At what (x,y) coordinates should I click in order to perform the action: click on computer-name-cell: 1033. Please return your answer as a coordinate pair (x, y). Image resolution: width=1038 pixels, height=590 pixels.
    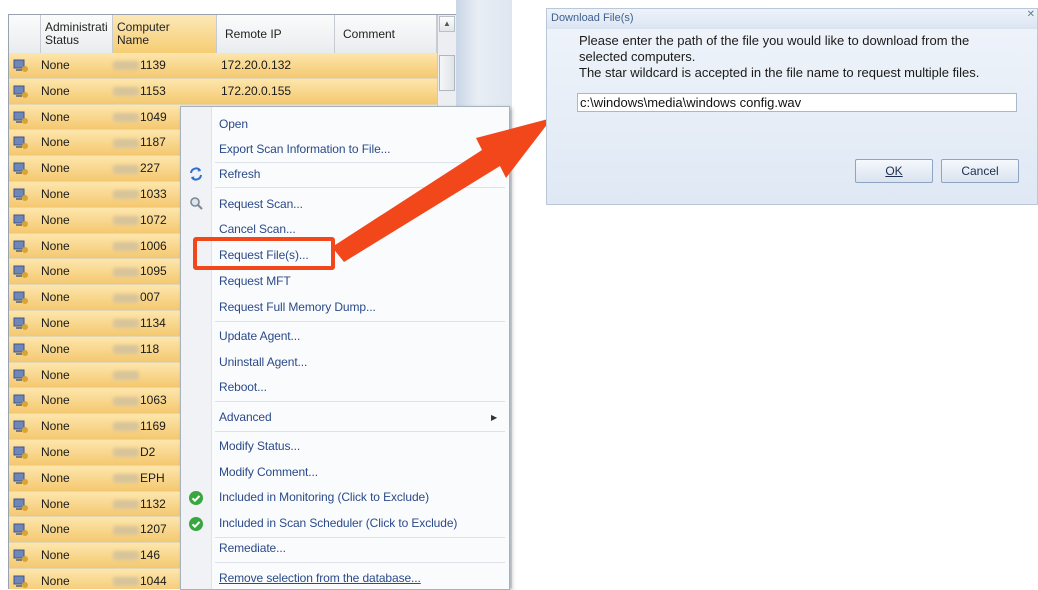
    Looking at the image, I should click on (146, 194).